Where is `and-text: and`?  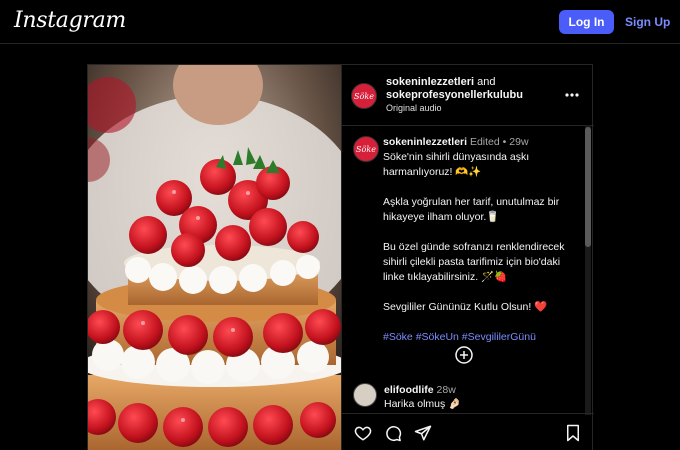
and-text: and is located at coordinates (485, 82).